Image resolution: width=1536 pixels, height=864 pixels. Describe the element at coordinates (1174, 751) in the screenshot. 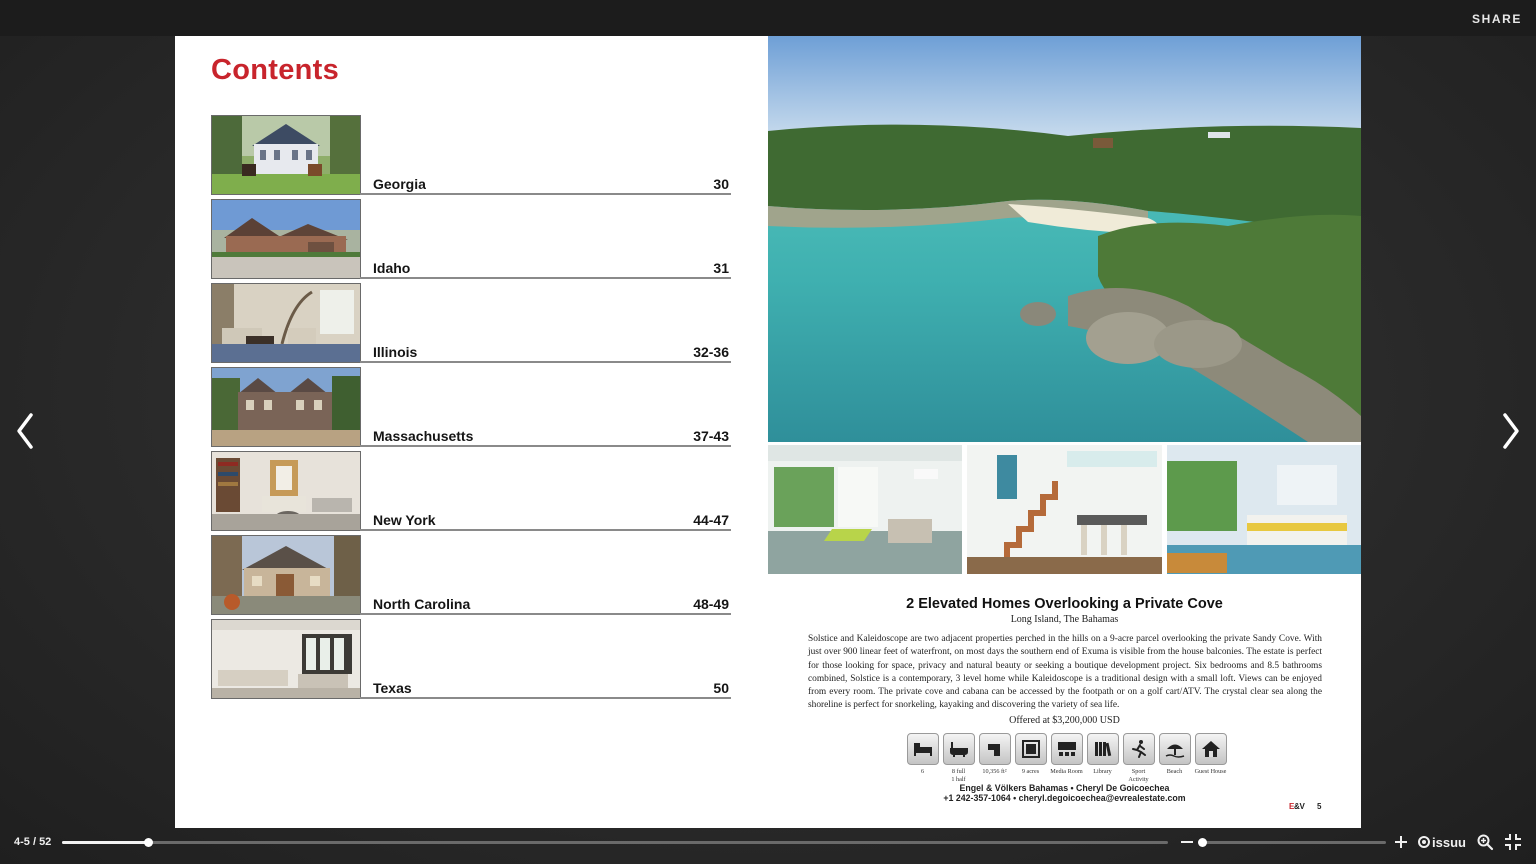

I see `beach-icon` at that location.